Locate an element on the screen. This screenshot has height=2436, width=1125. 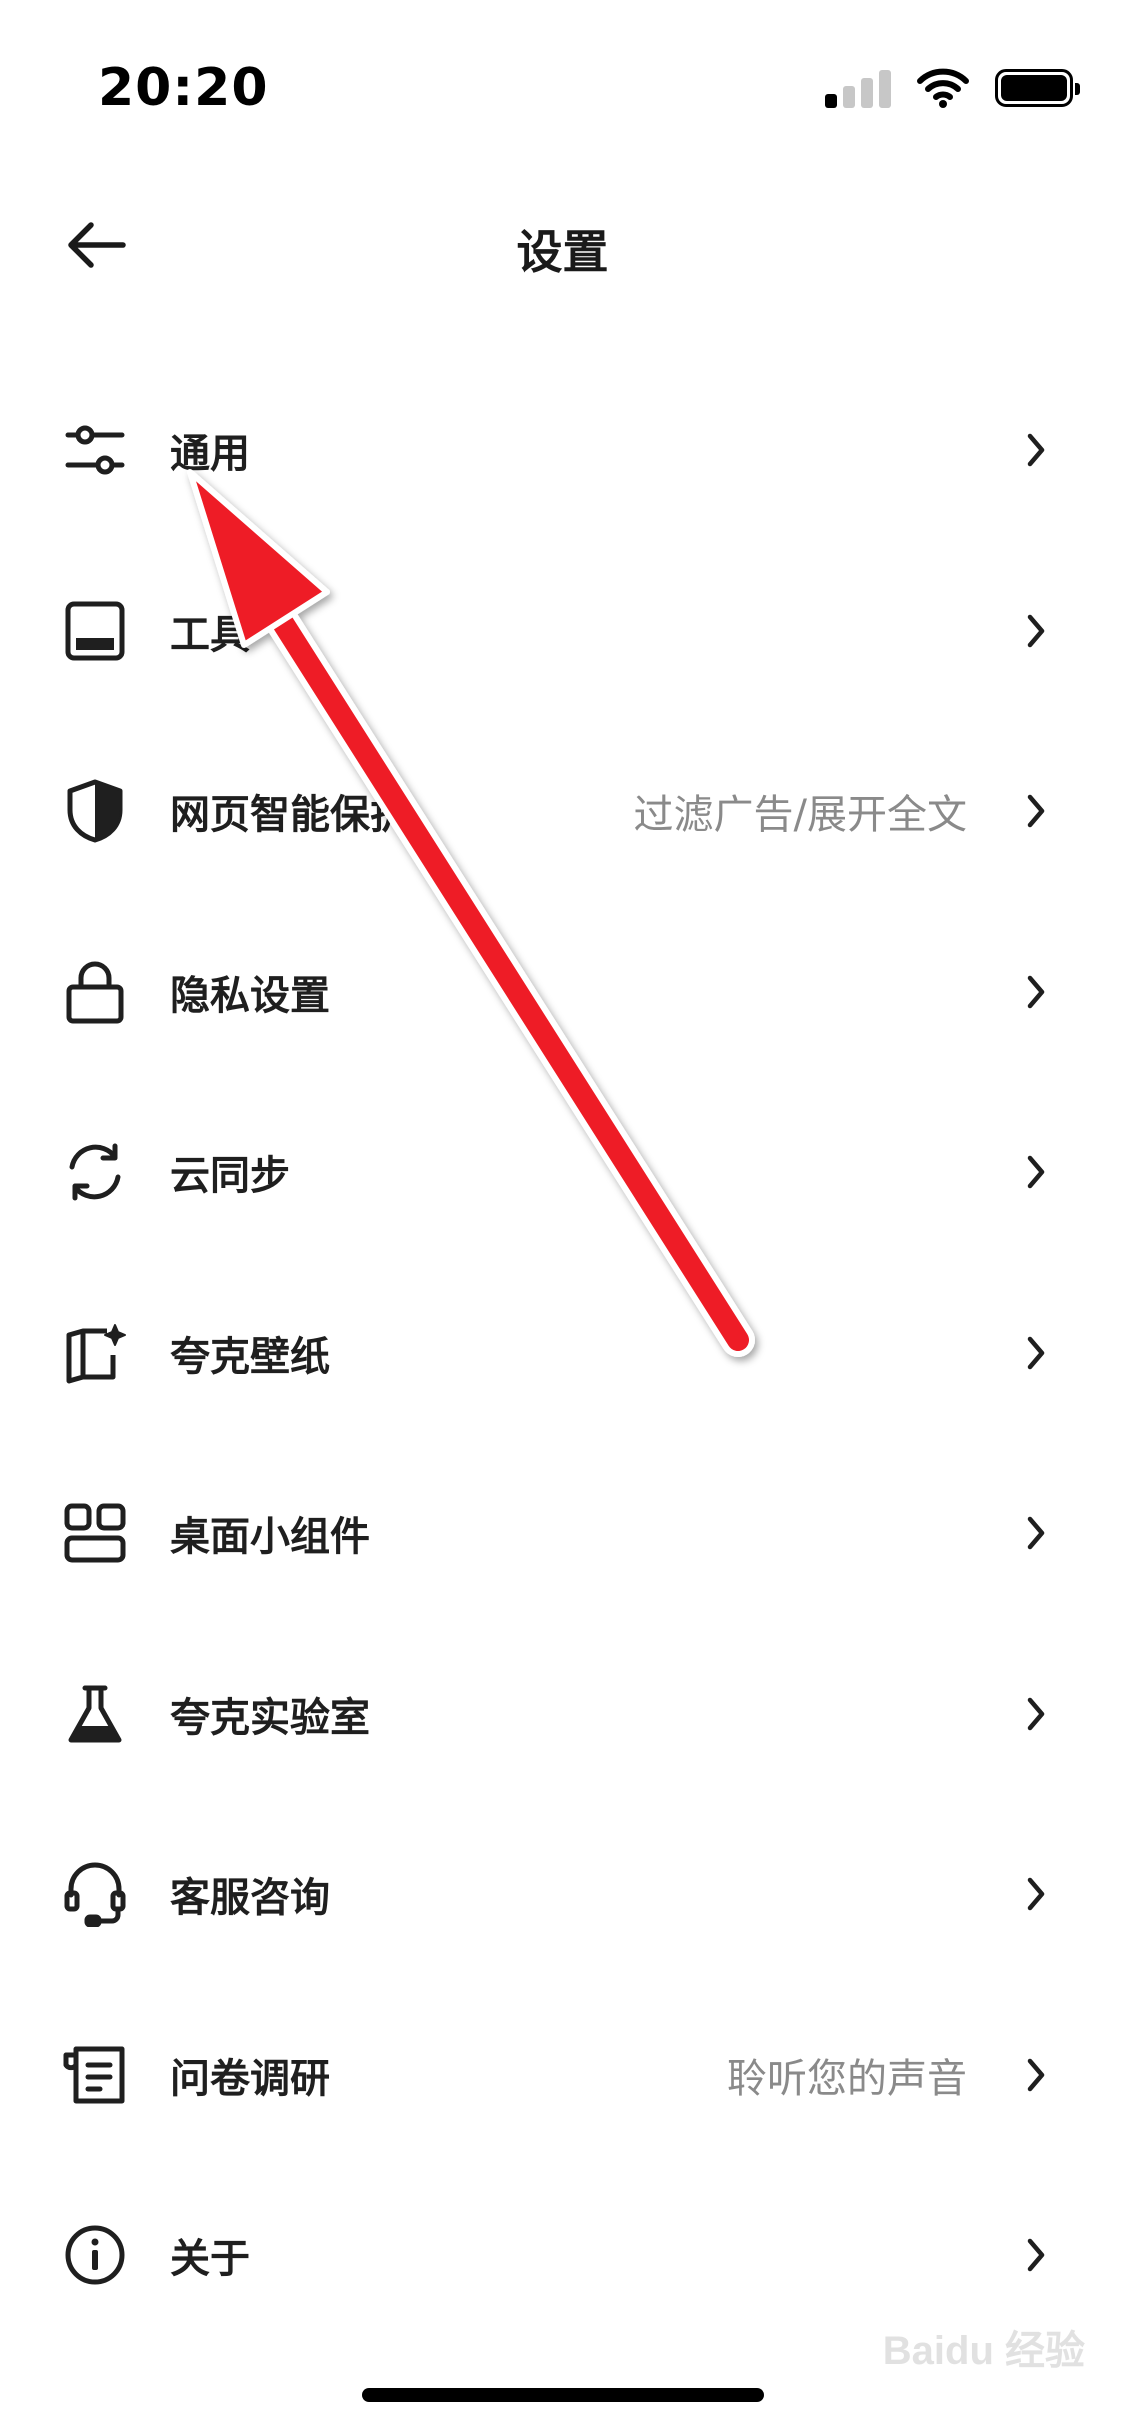
settings-item-web-protection: 网页智能保护 过滤广告/展开全文 is located at coordinates (562, 811).